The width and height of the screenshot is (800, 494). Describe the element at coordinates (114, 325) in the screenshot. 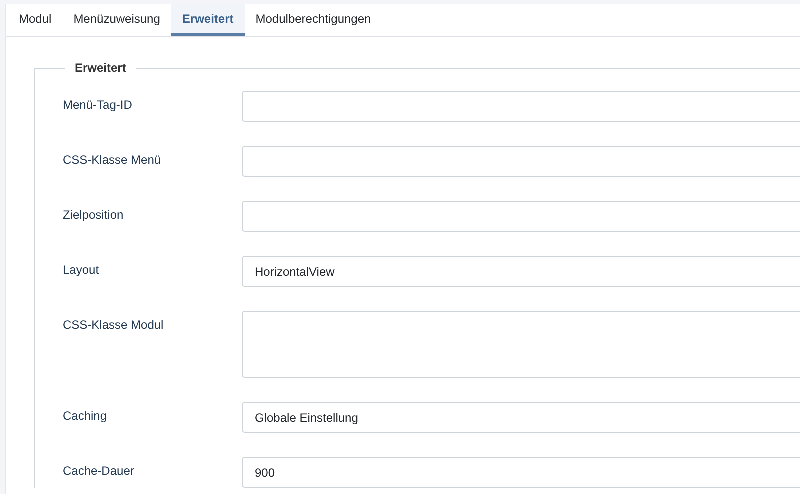

I see `field-label: CSS-Klasse Modul` at that location.